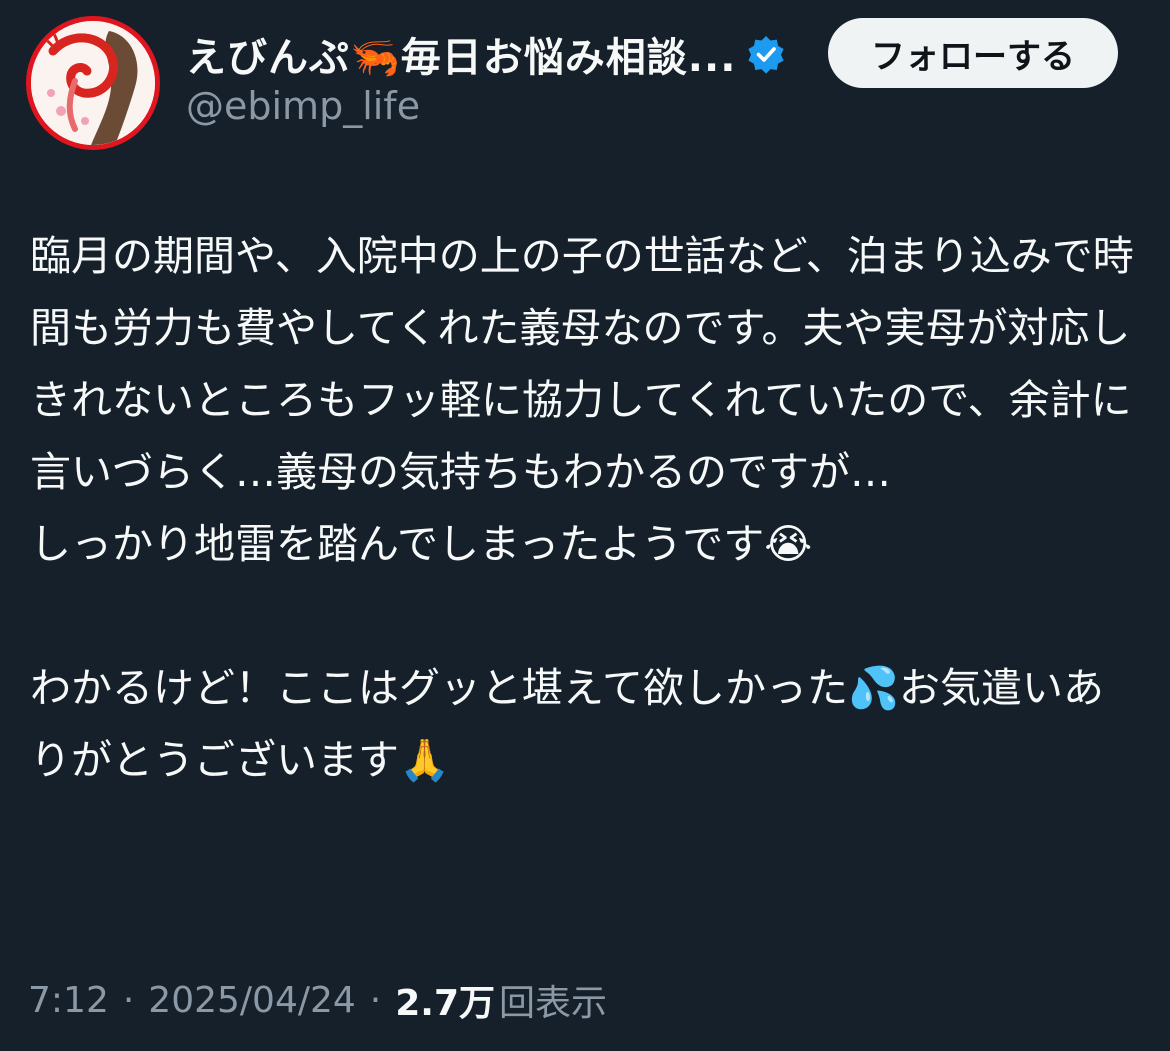  I want to click on shrimp-avatar-icon, so click(93, 83).